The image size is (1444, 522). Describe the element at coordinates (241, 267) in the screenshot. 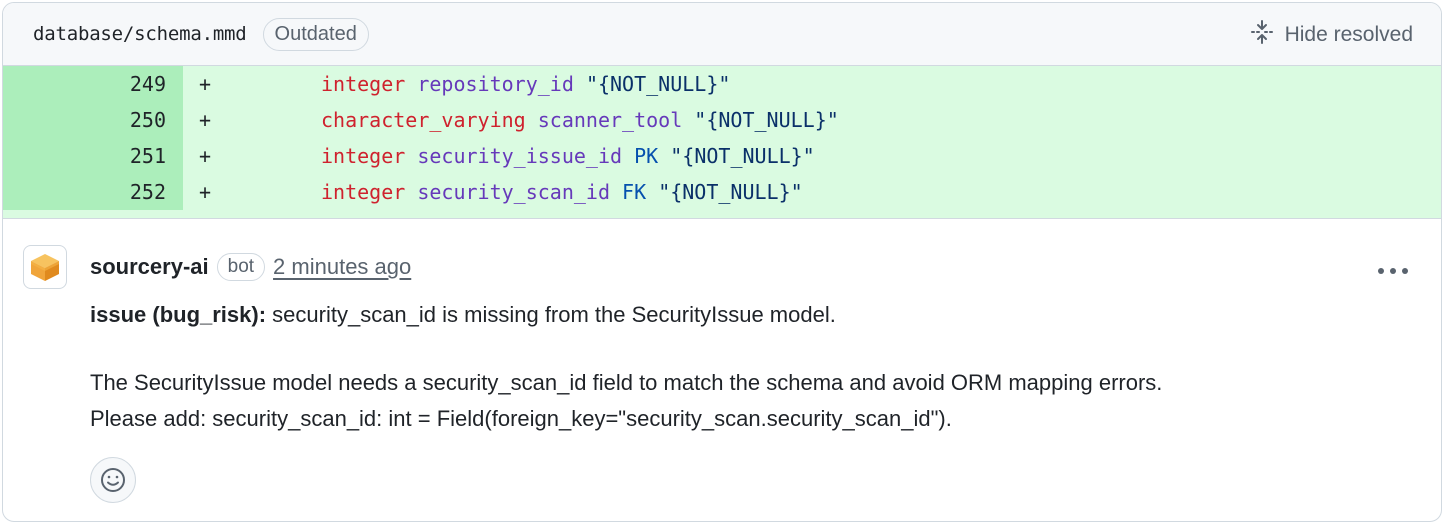

I see `bot-badge: bot` at that location.